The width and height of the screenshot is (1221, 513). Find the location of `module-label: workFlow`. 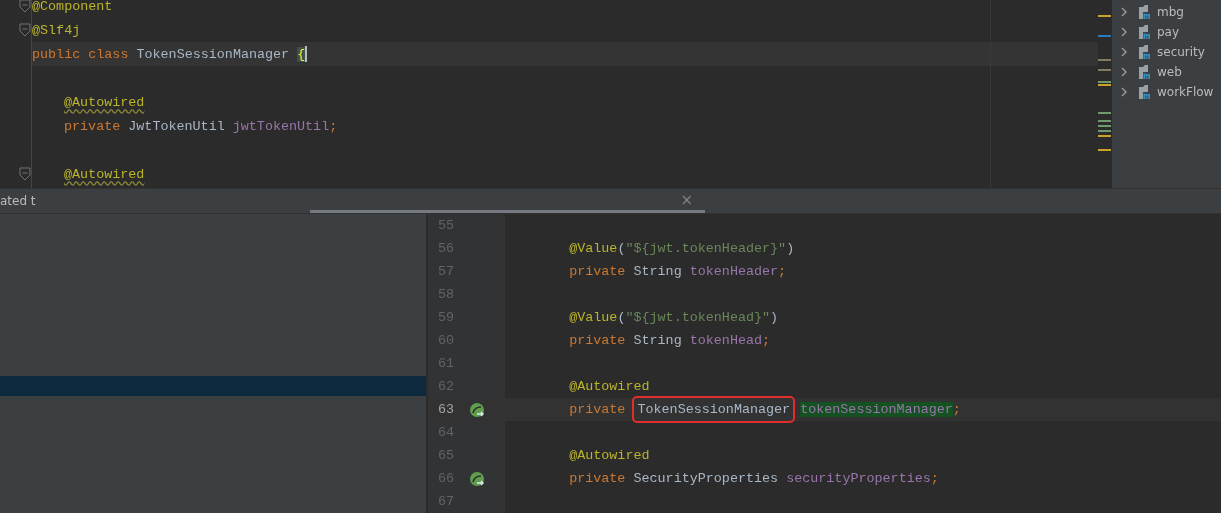

module-label: workFlow is located at coordinates (1184, 92).